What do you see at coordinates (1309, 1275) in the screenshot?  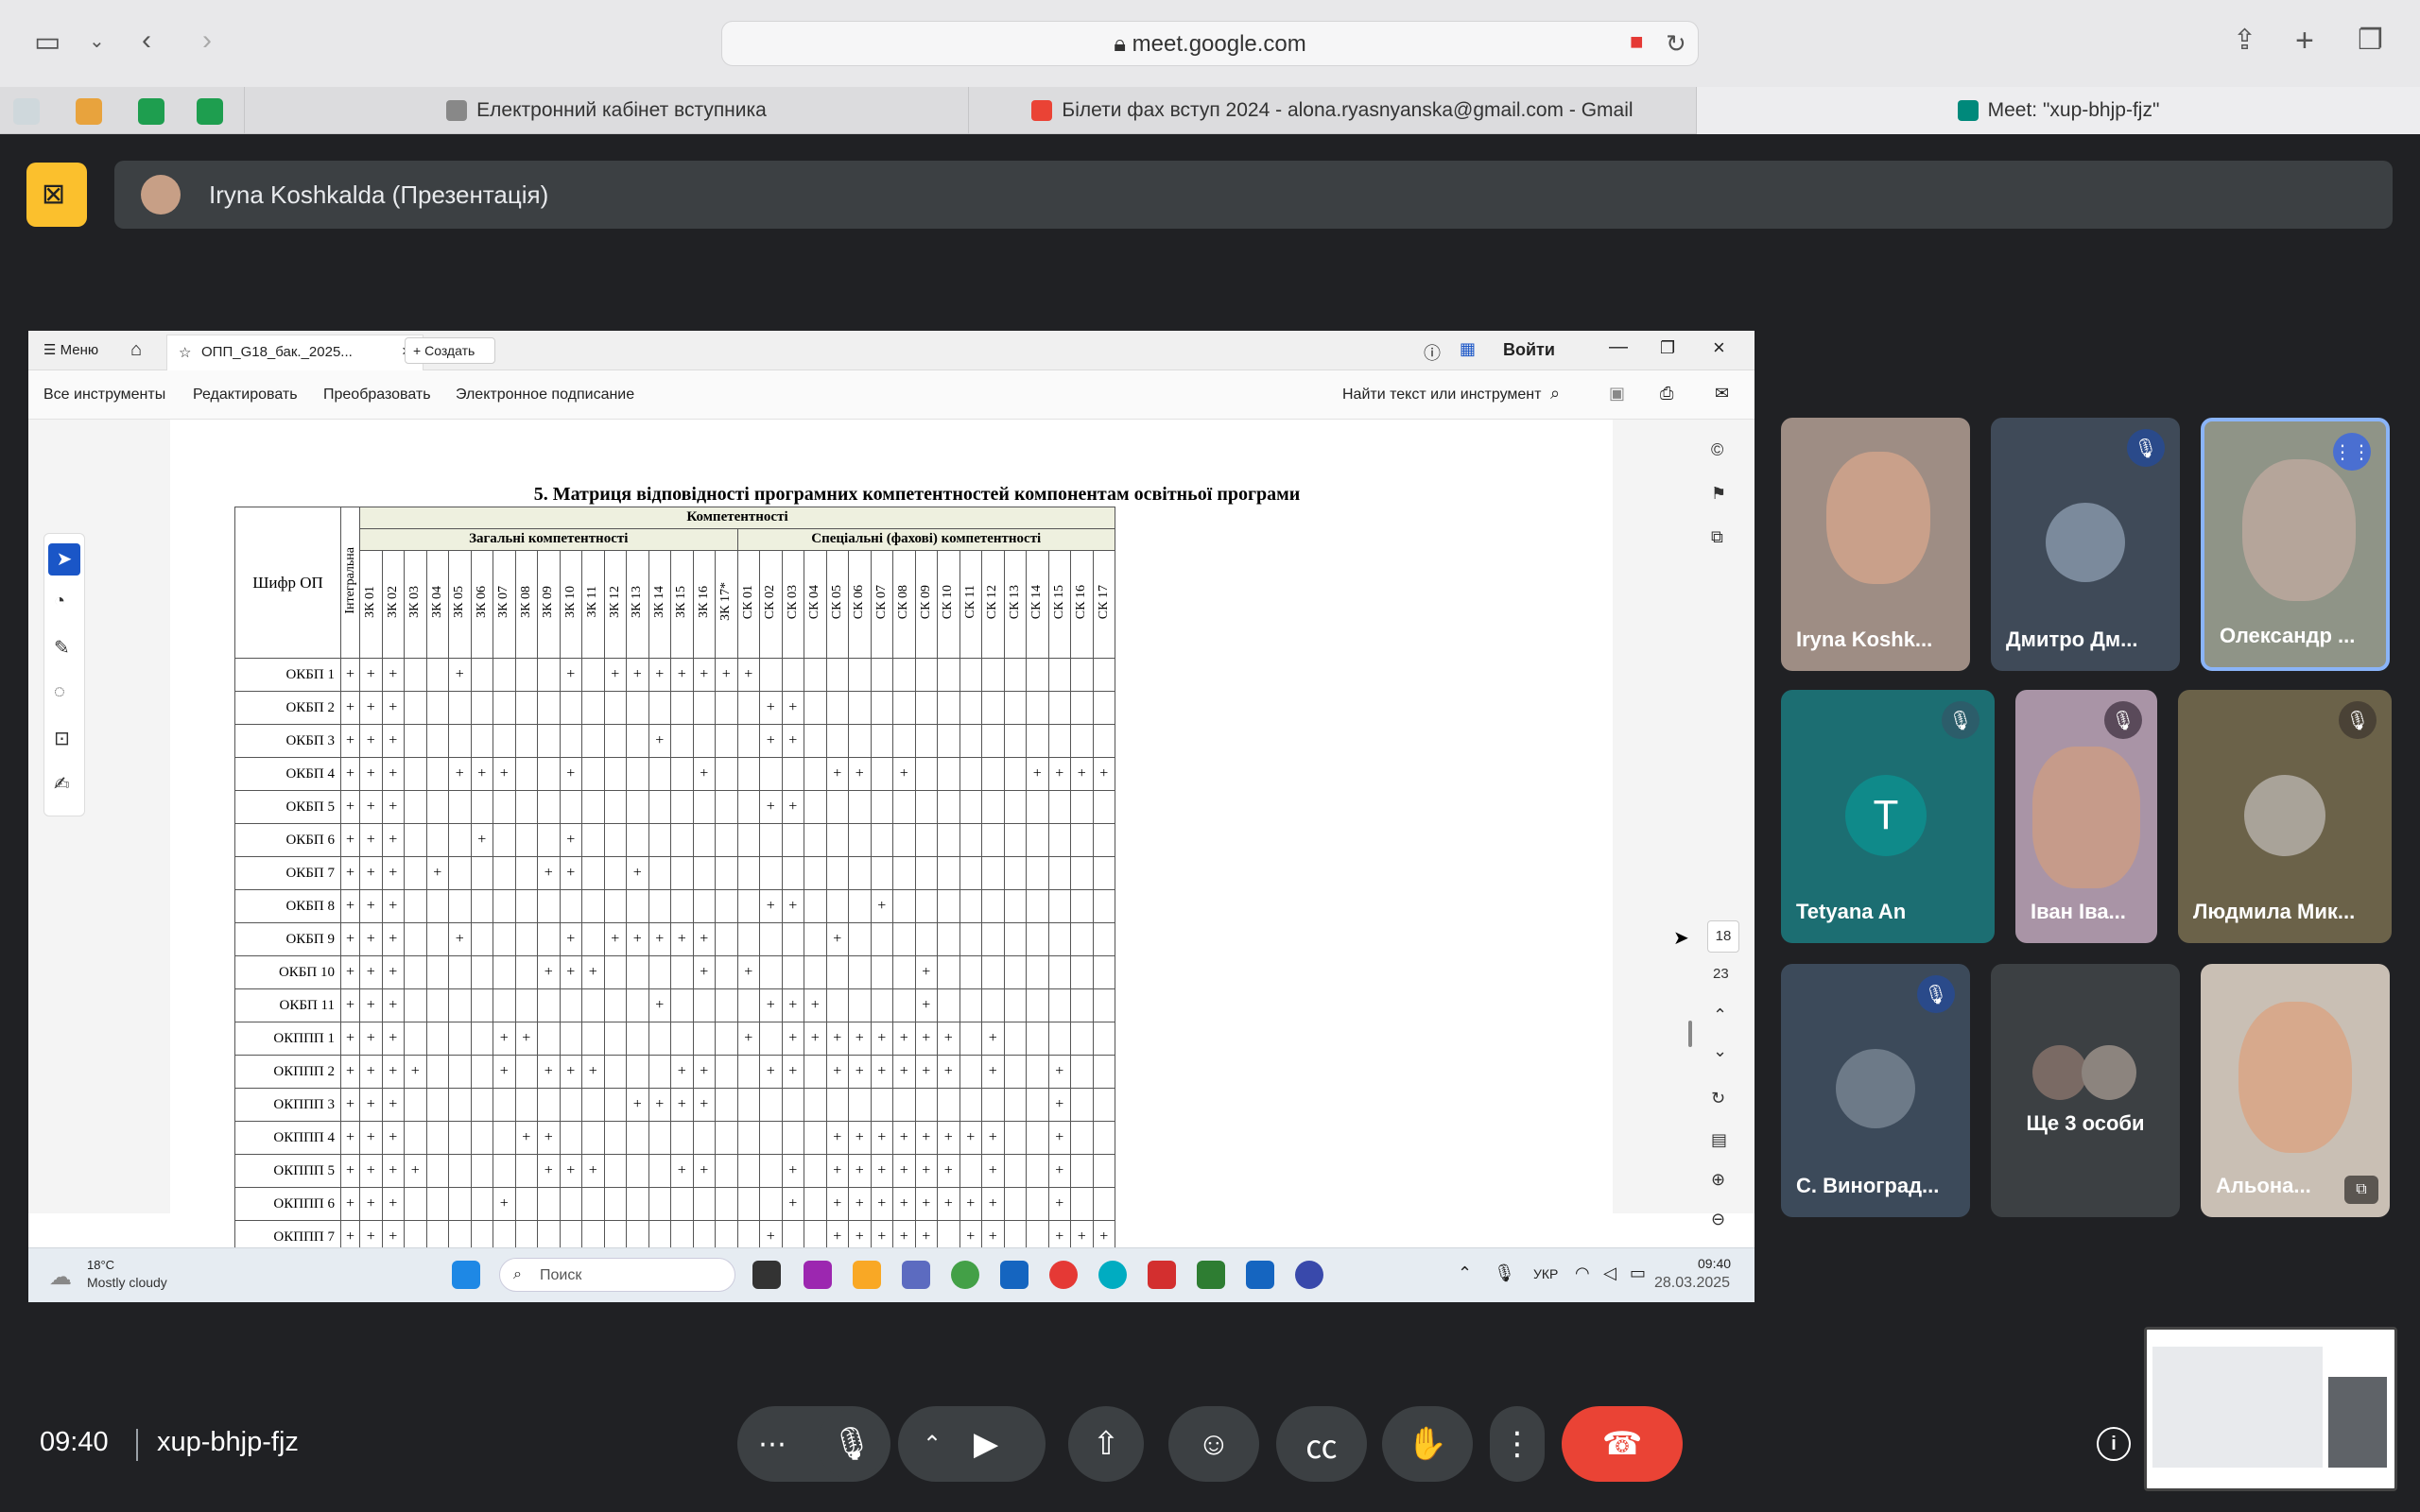 I see `zoom-app-icon` at bounding box center [1309, 1275].